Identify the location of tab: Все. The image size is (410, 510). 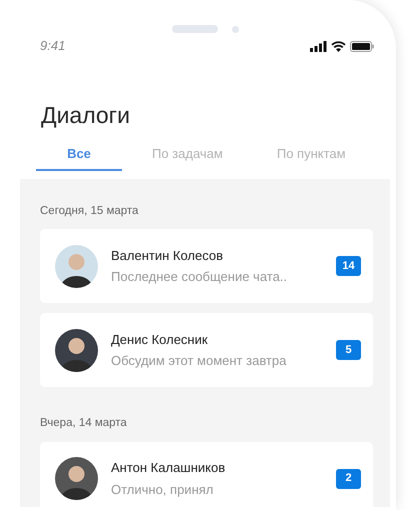
(79, 155).